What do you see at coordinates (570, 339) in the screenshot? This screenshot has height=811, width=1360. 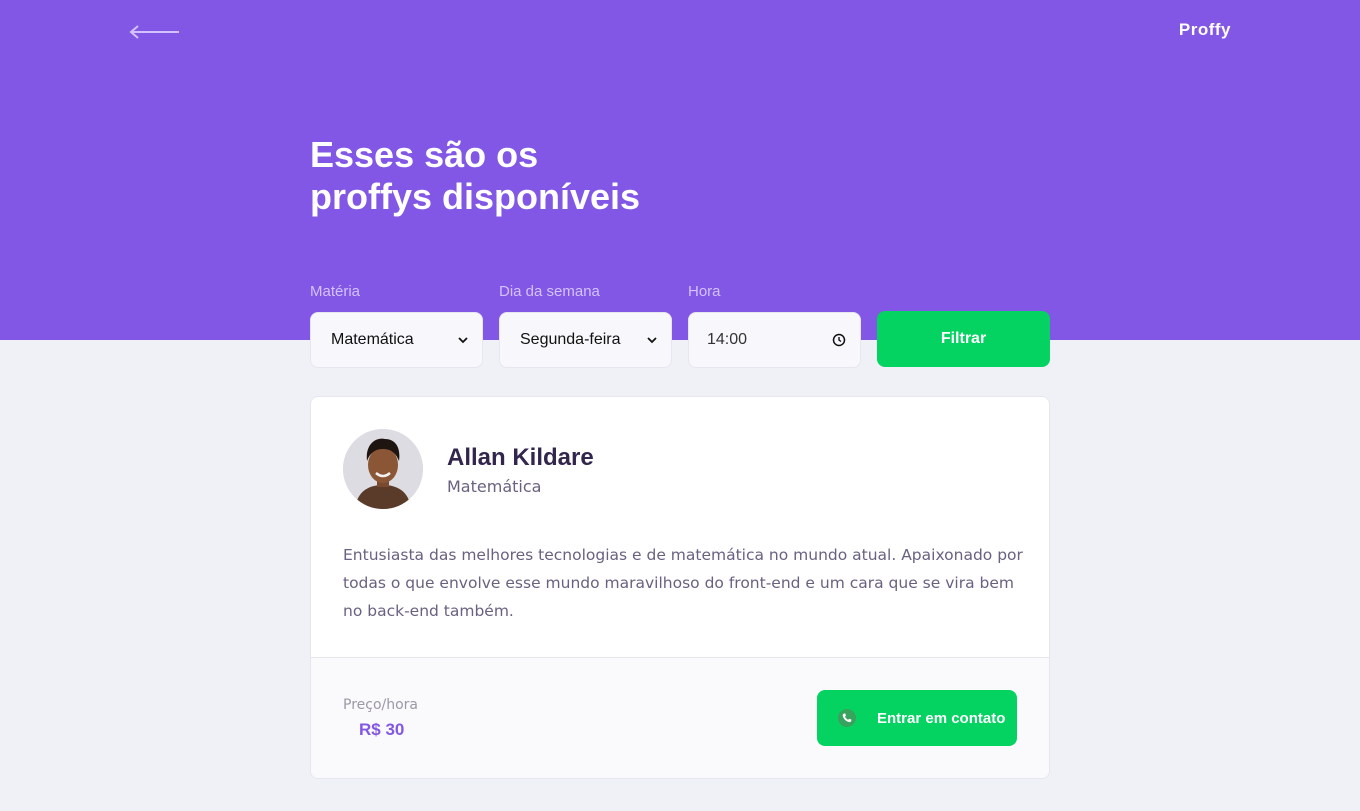 I see `weekday-select-value: Segunda-feira` at bounding box center [570, 339].